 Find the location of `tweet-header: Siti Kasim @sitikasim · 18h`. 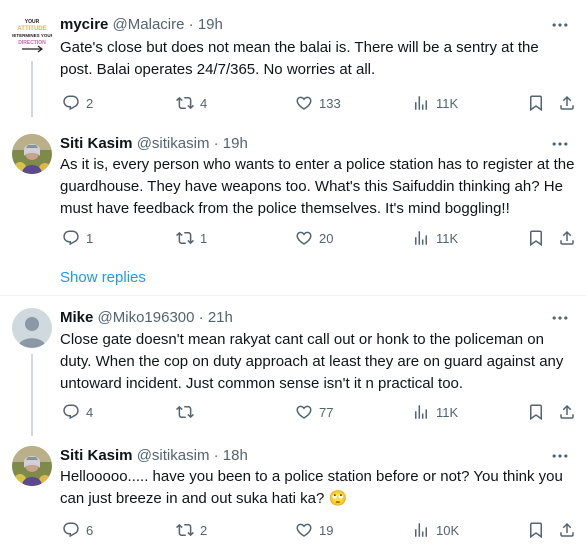

tweet-header: Siti Kasim @sitikasim · 18h is located at coordinates (154, 456).